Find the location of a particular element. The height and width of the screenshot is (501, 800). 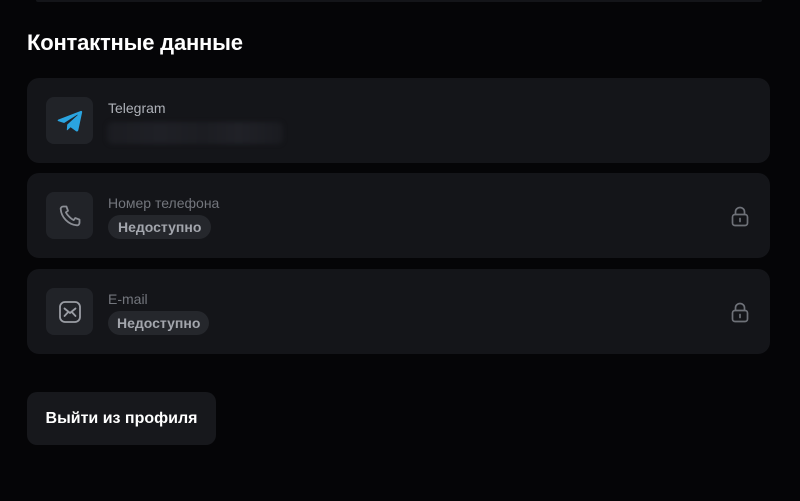

phone-icon is located at coordinates (69, 215).